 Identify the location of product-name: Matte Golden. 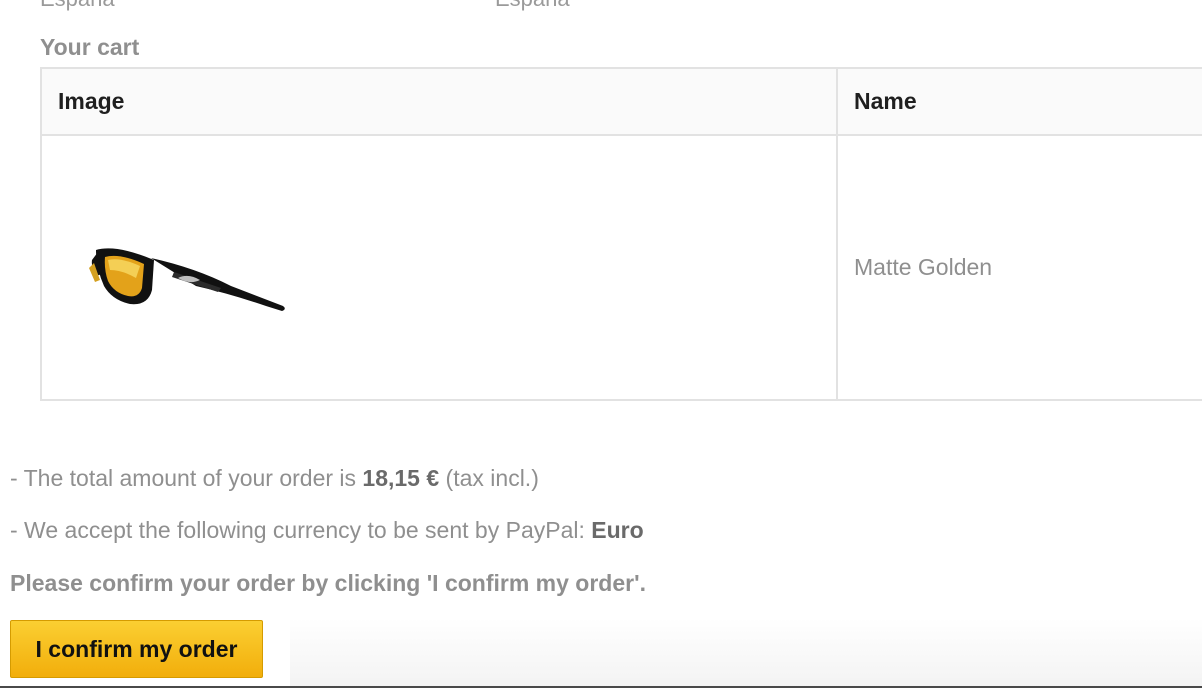
(923, 267).